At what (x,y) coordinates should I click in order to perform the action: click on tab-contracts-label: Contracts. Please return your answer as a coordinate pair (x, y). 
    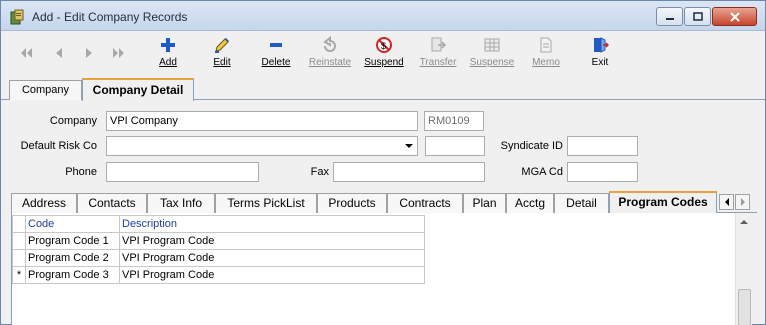
    Looking at the image, I should click on (425, 203).